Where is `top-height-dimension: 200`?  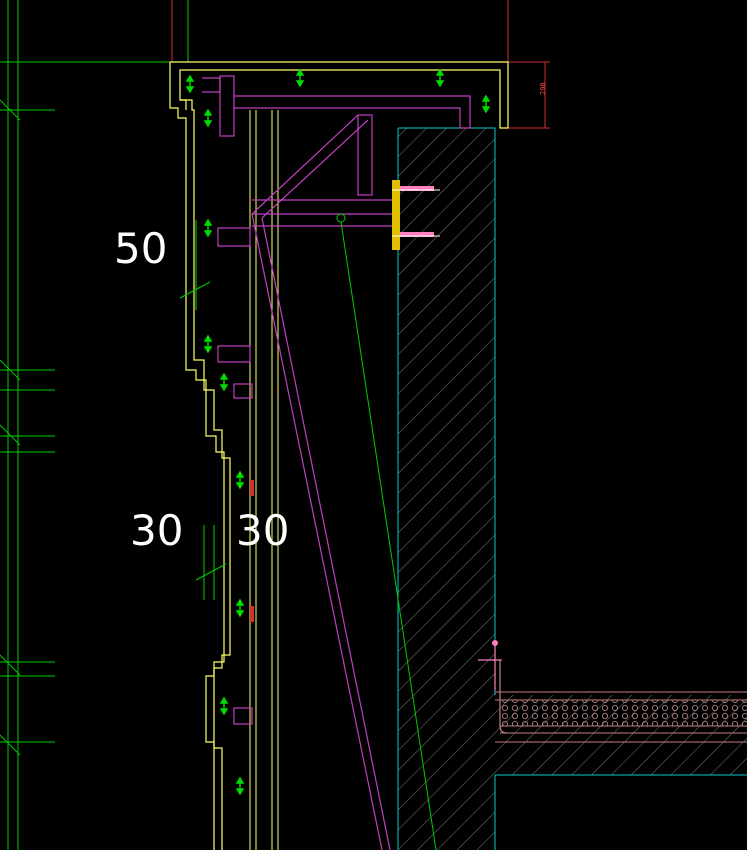
top-height-dimension: 200 is located at coordinates (543, 88).